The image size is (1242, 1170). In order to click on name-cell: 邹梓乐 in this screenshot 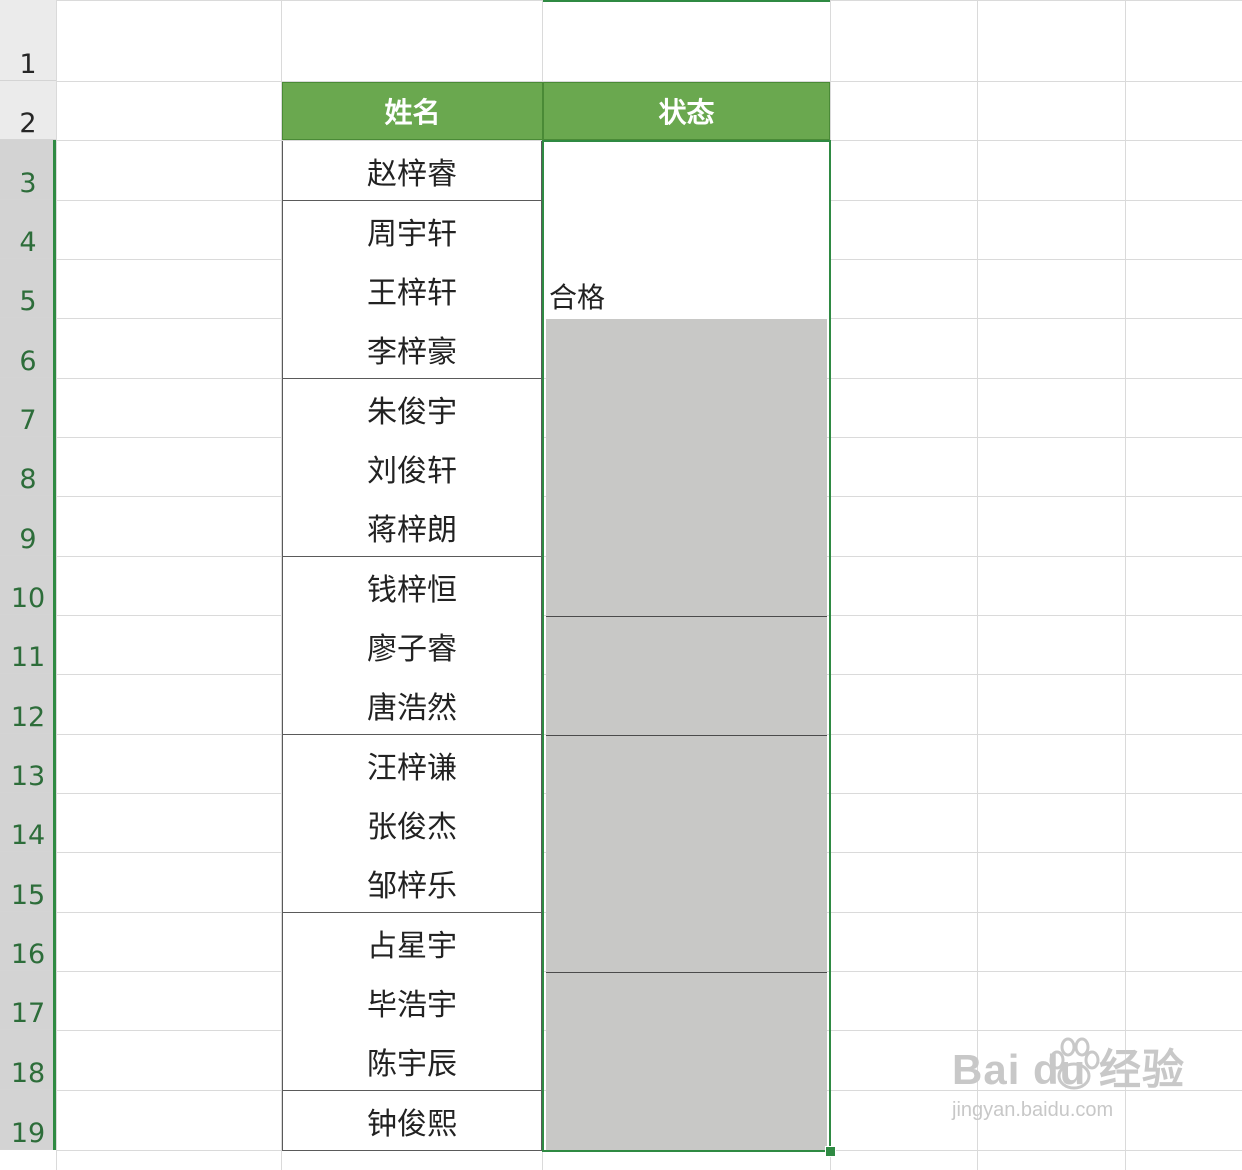, I will do `click(412, 883)`.